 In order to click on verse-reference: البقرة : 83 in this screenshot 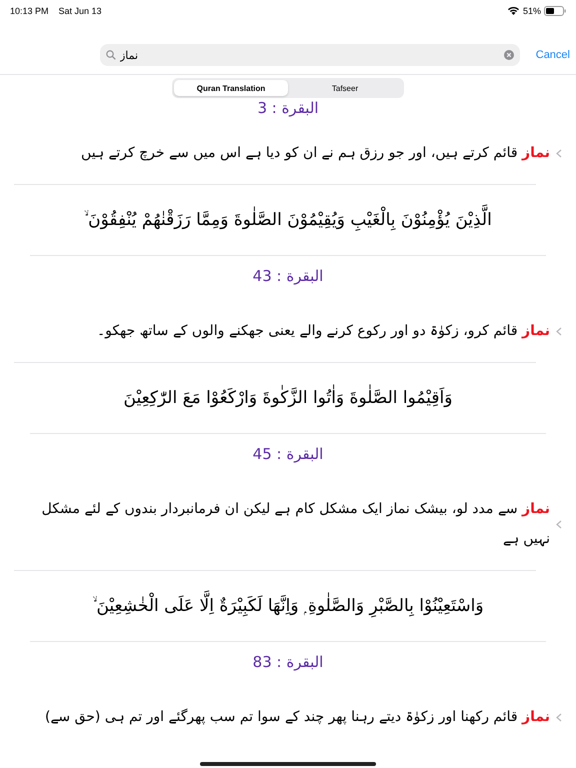, I will do `click(288, 662)`.